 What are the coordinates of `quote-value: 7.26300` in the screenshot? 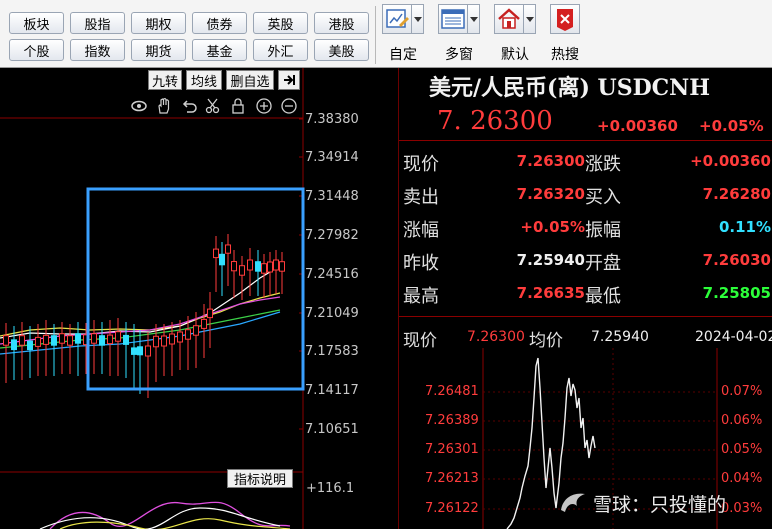 It's located at (550, 161).